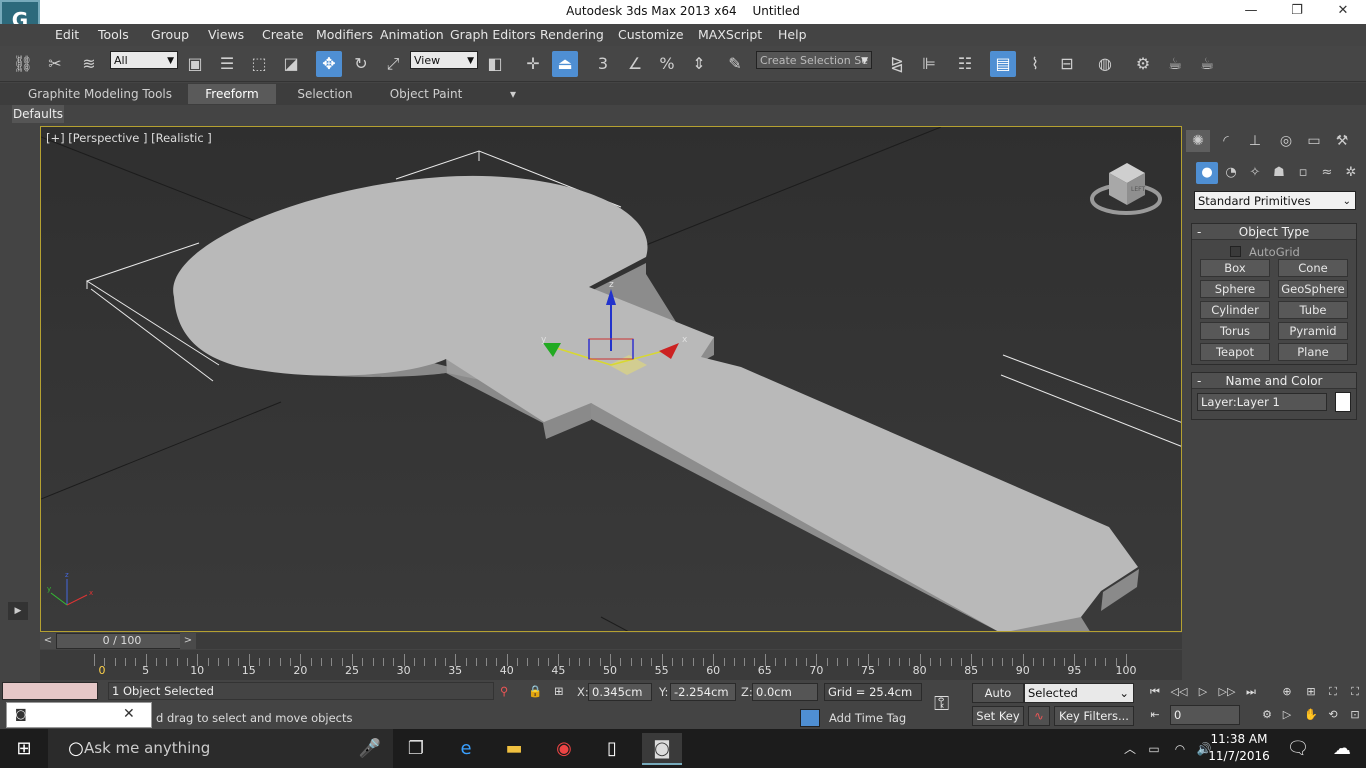 This screenshot has width=1366, height=768. What do you see at coordinates (535, 691) in the screenshot?
I see `lock-icon: 🔒` at bounding box center [535, 691].